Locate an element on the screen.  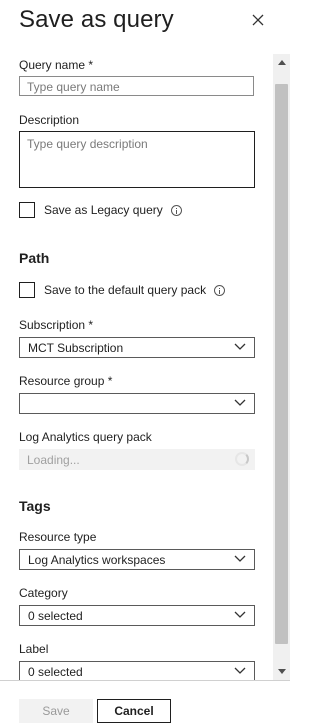
description-placeholder: Type query description is located at coordinates (87, 144).